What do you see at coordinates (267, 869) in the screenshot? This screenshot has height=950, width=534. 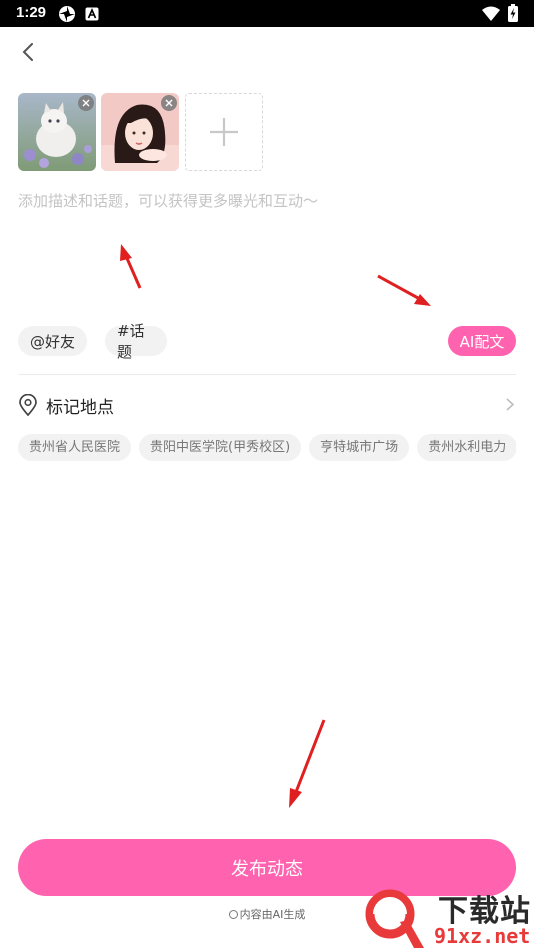 I see `publish-label: 发布动态` at bounding box center [267, 869].